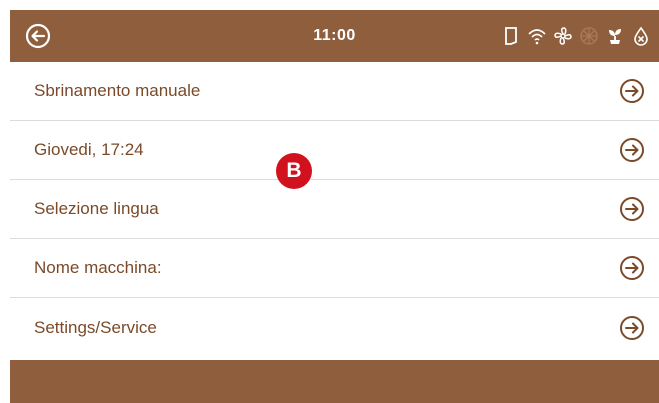 The height and width of the screenshot is (403, 659). What do you see at coordinates (96, 208) in the screenshot?
I see `menu-item-label: Selezione lingua` at bounding box center [96, 208].